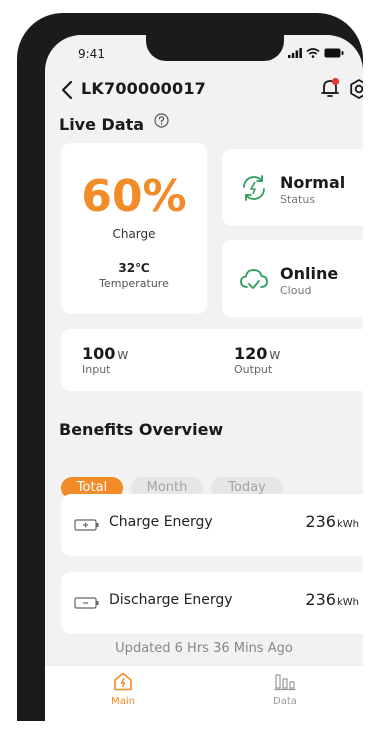  I want to click on cloud-icon, so click(254, 279).